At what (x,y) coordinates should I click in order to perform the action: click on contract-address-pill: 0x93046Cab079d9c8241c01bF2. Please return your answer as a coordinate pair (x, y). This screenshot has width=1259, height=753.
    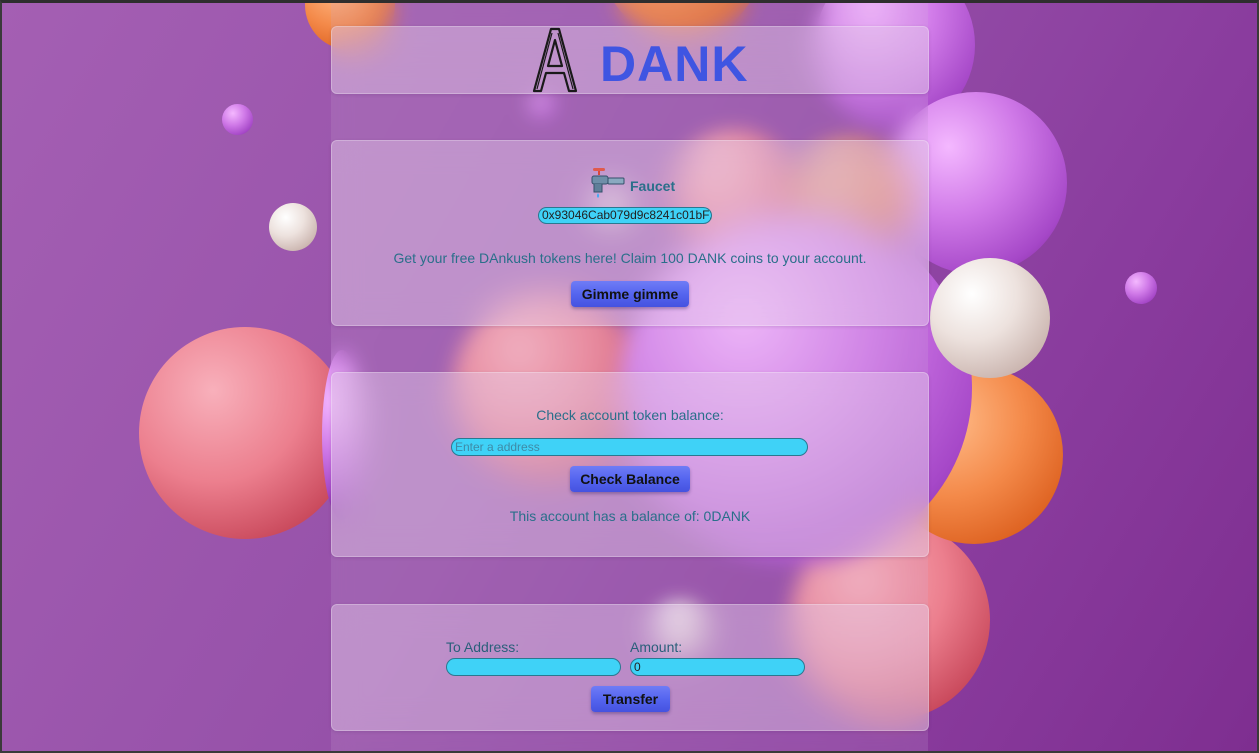
    Looking at the image, I should click on (625, 215).